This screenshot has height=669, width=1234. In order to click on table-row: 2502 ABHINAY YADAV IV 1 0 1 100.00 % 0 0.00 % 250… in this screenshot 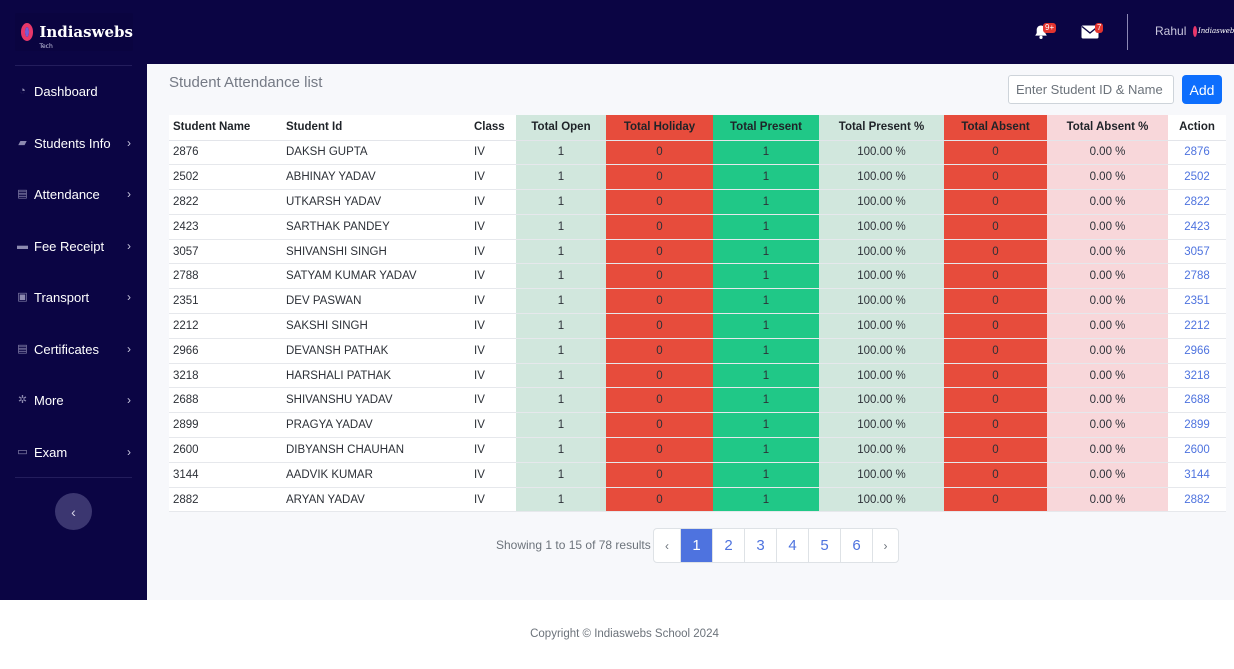, I will do `click(697, 177)`.